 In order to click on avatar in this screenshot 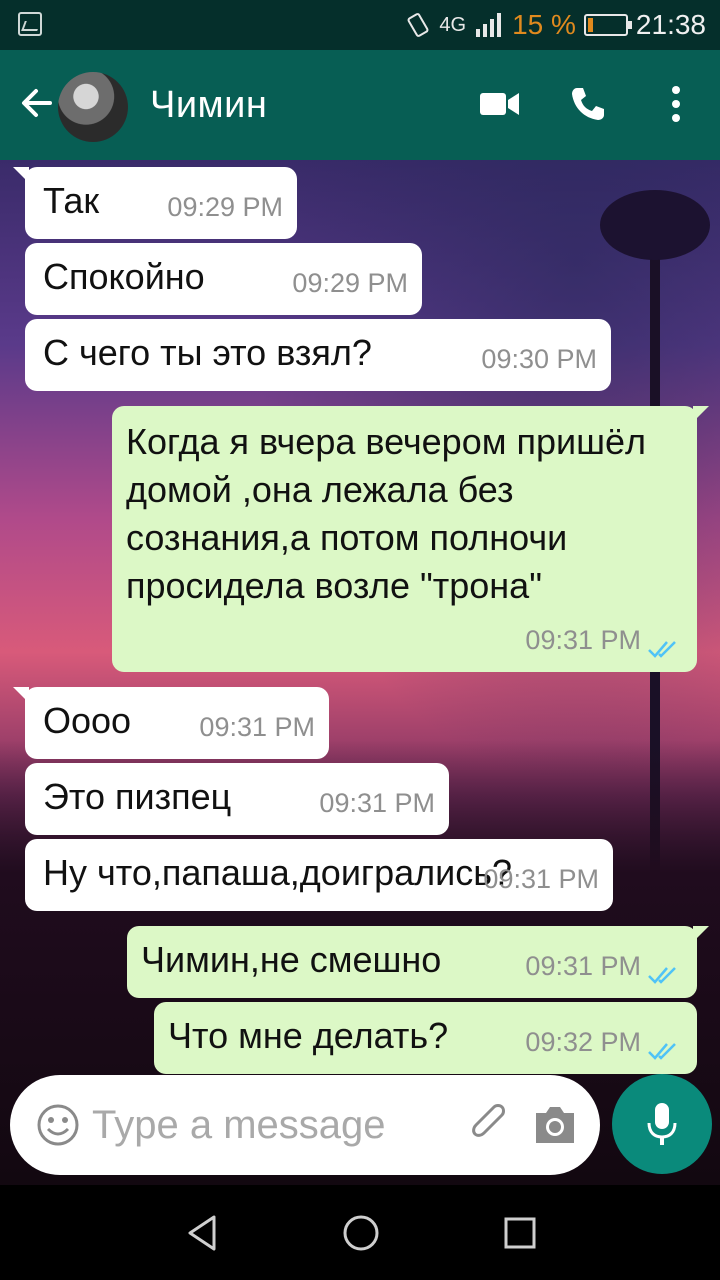, I will do `click(93, 107)`.